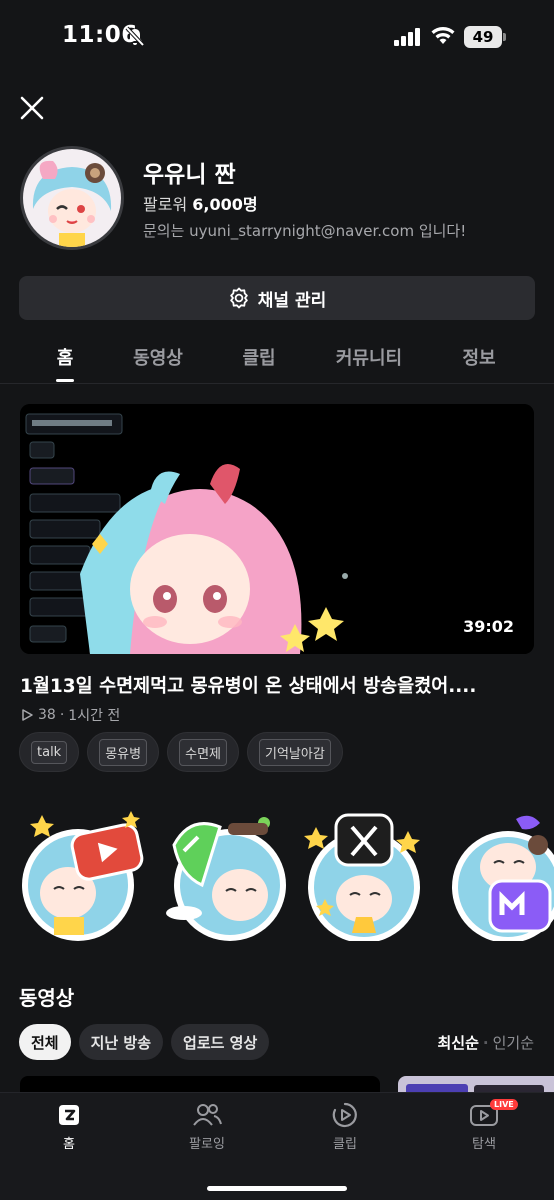 This screenshot has width=554, height=1200. I want to click on followers-label: 팔로워, so click(165, 204).